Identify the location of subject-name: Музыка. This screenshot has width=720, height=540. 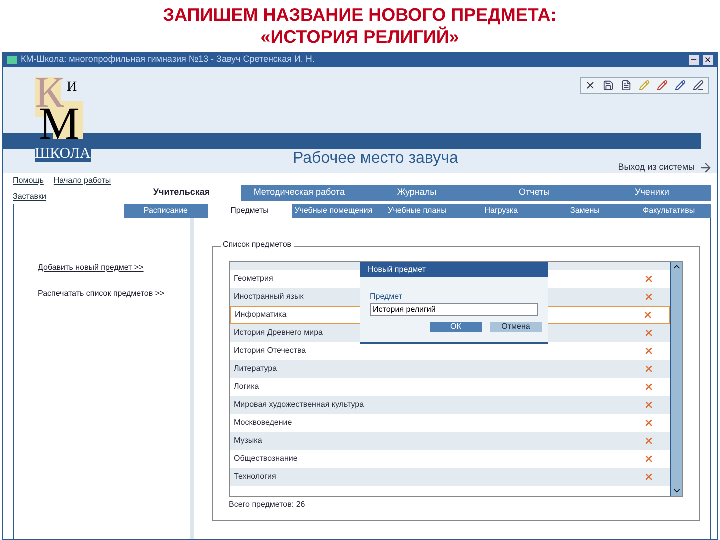
(248, 441).